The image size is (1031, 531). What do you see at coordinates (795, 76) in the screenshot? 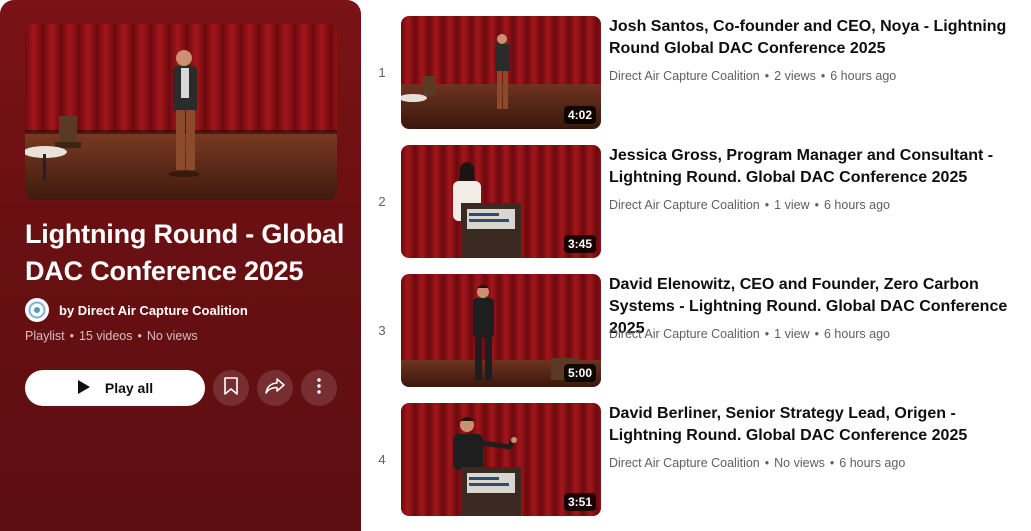
I see `video-views: 2 views` at bounding box center [795, 76].